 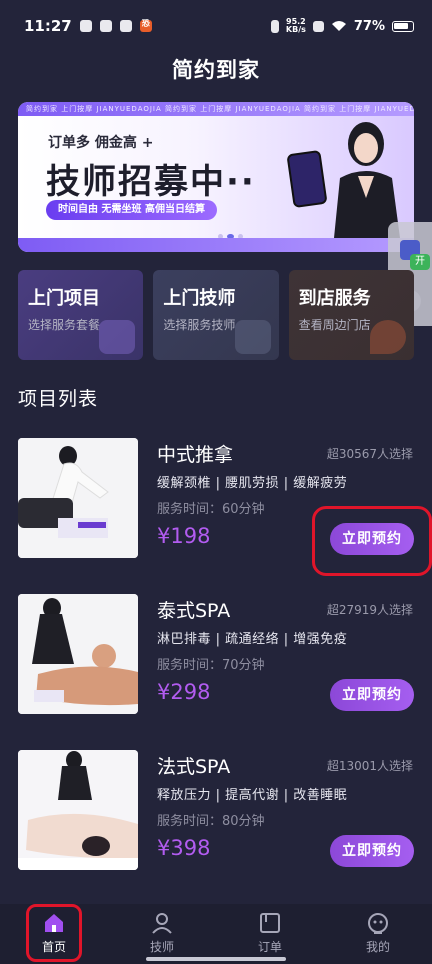 I want to click on no-sim-icon, so click(x=318, y=26).